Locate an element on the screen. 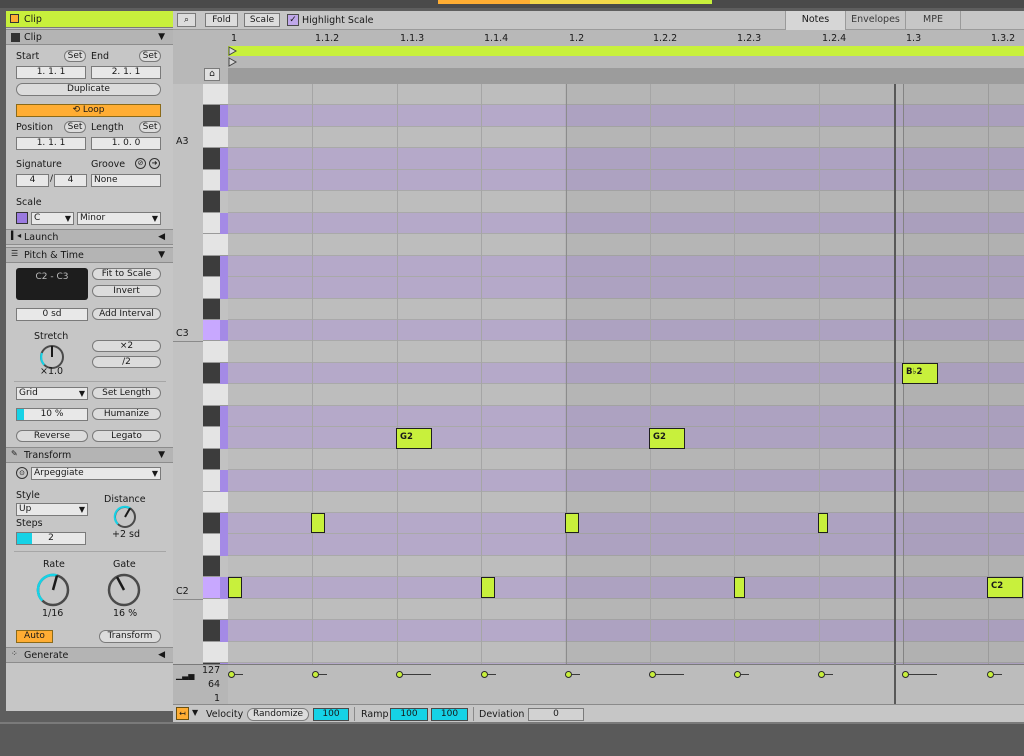  start-set-button: Set is located at coordinates (75, 56).